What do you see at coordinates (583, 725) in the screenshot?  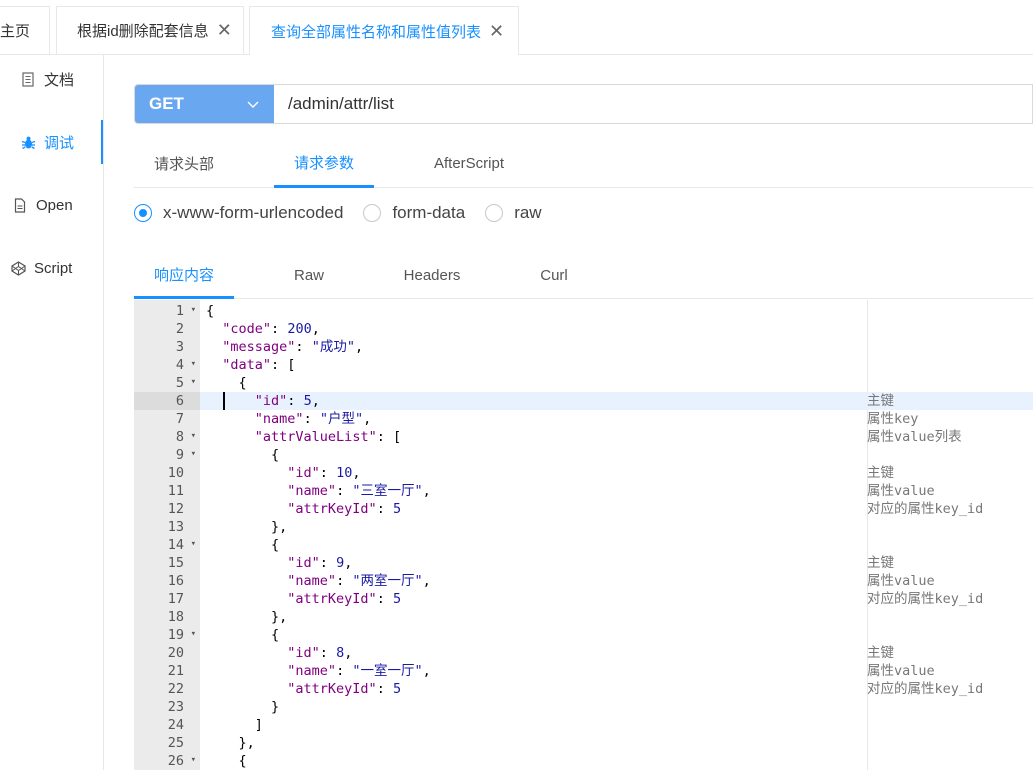 I see `code-line: 24 ]` at bounding box center [583, 725].